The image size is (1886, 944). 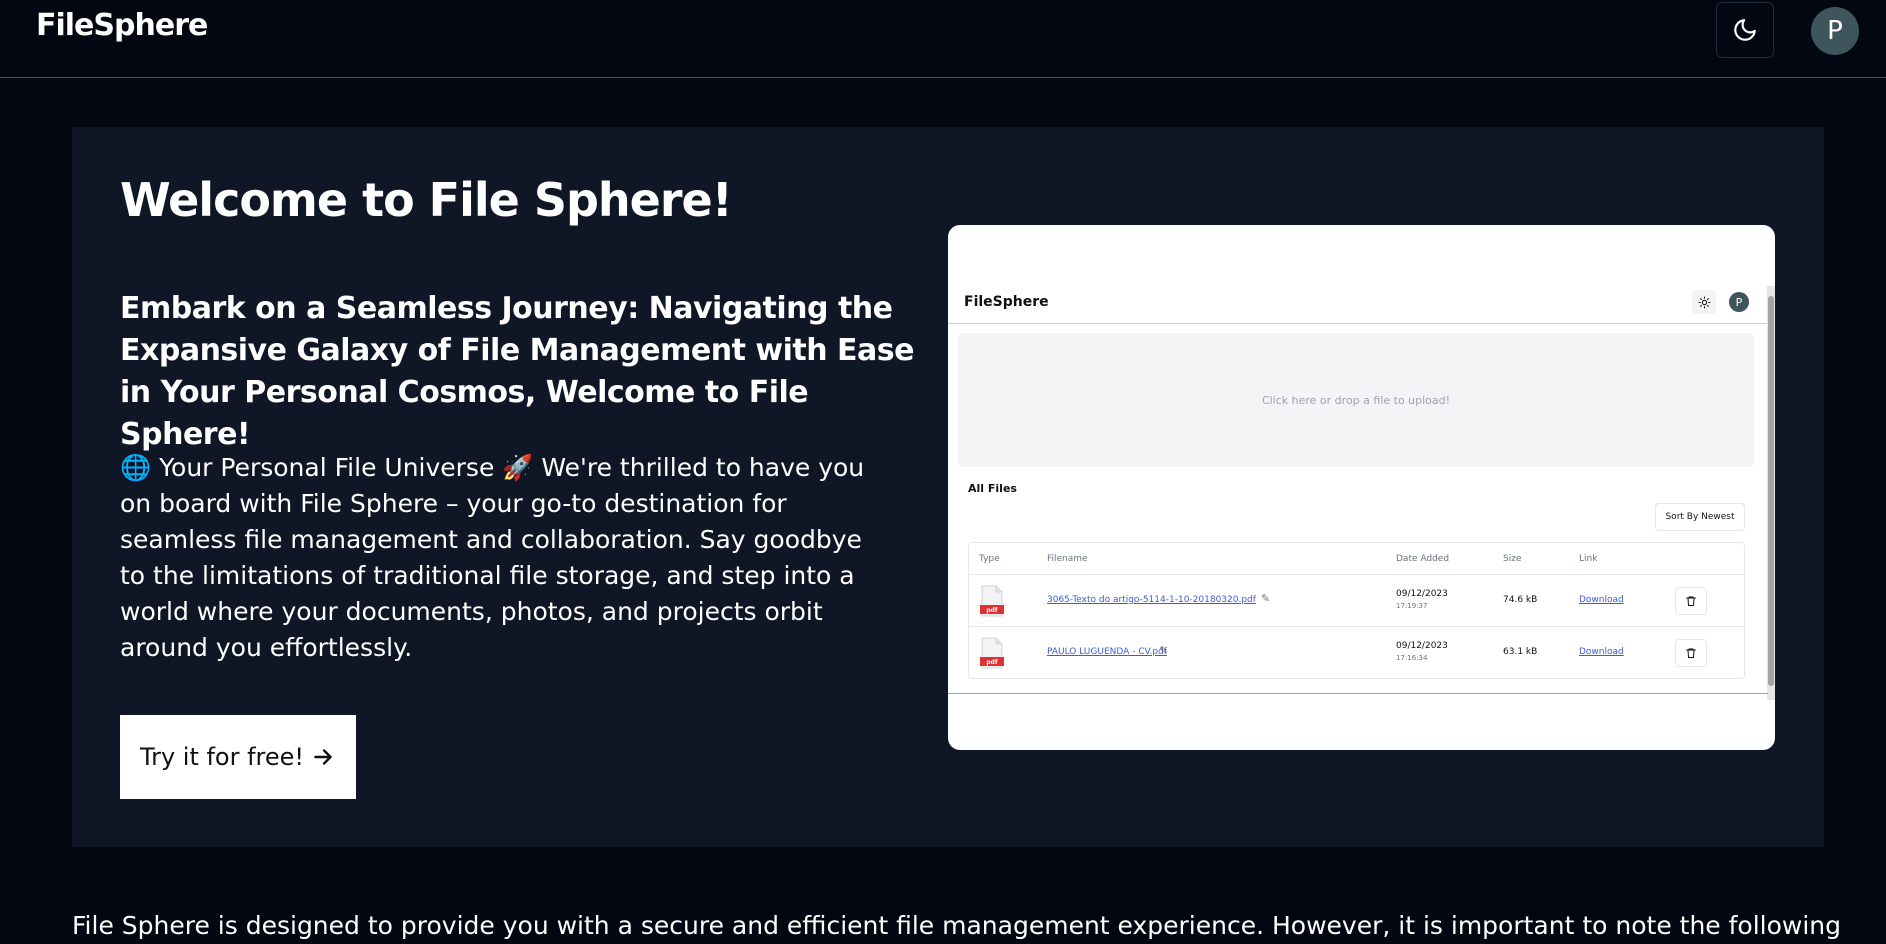 I want to click on theme-toggle-button, so click(x=1745, y=30).